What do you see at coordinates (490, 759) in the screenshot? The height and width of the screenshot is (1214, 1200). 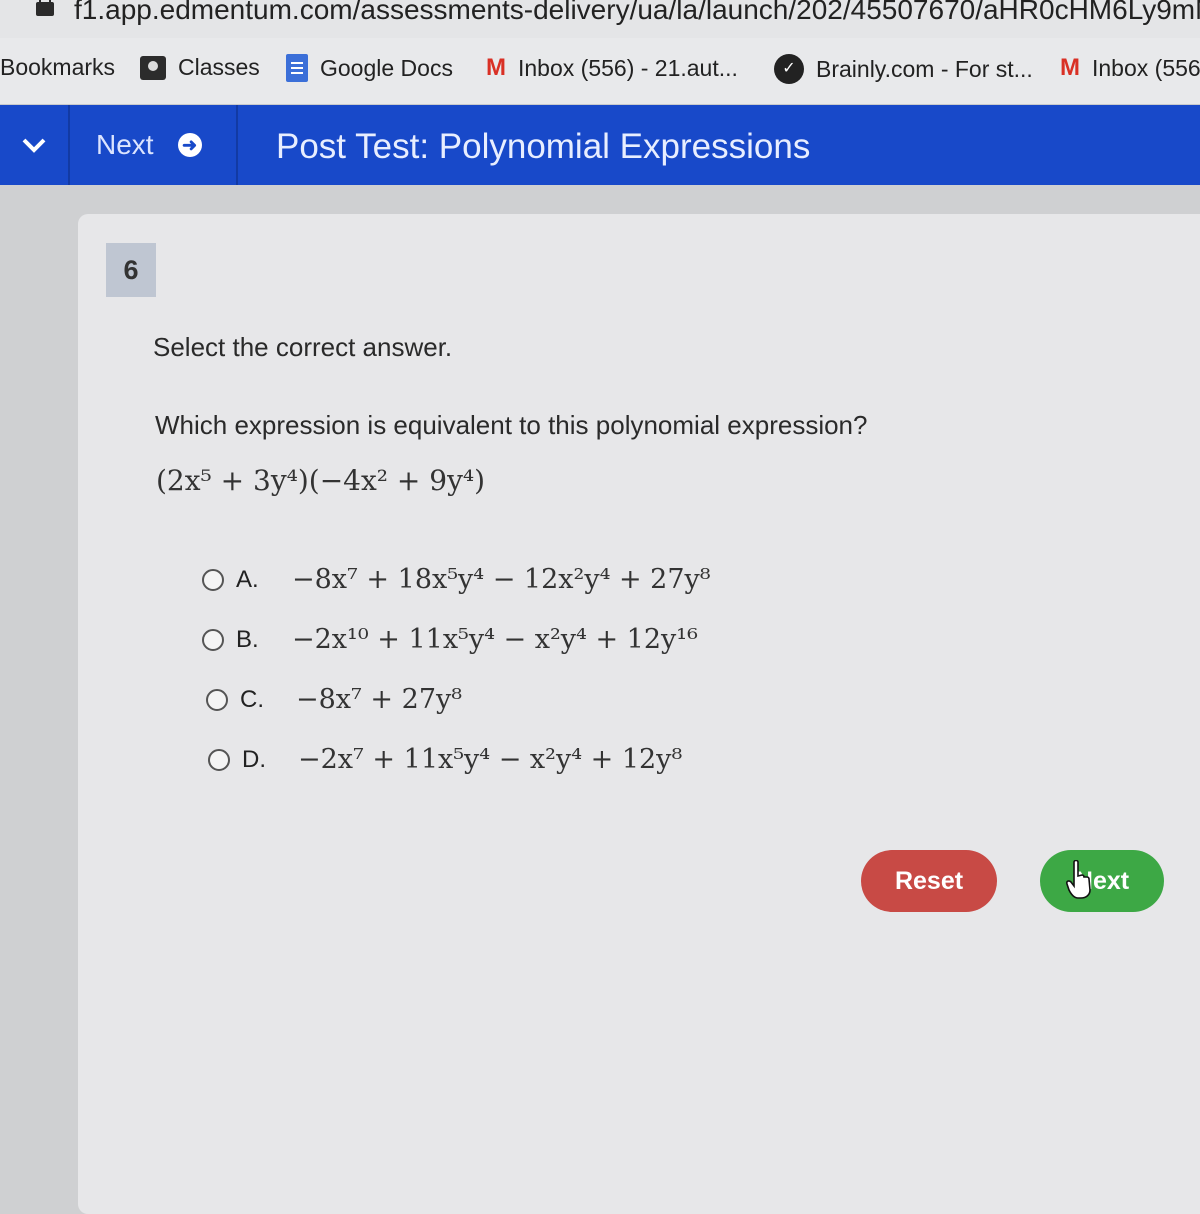 I see `choice-expression: −2x⁷ + 11x⁵y⁴ − x²y⁴ + 12y⁸` at bounding box center [490, 759].